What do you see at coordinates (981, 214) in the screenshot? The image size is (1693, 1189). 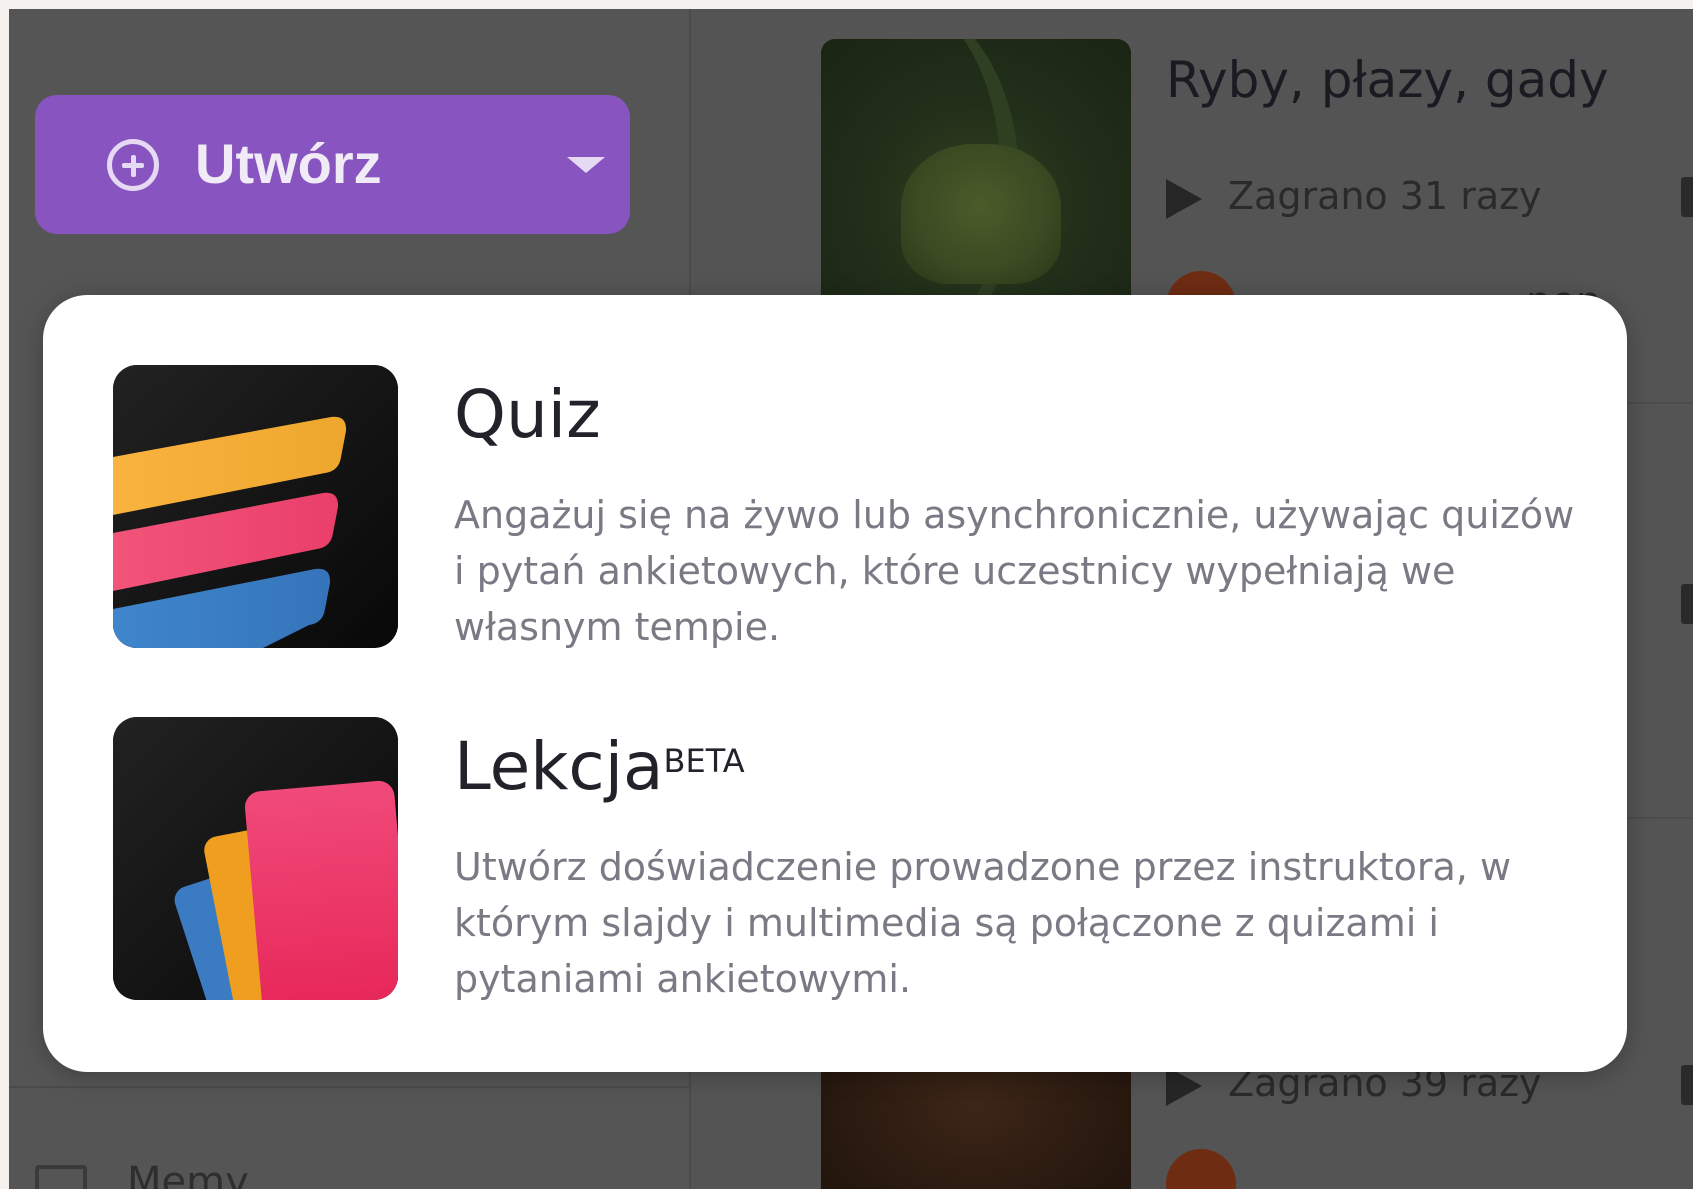 I see `frog-image` at bounding box center [981, 214].